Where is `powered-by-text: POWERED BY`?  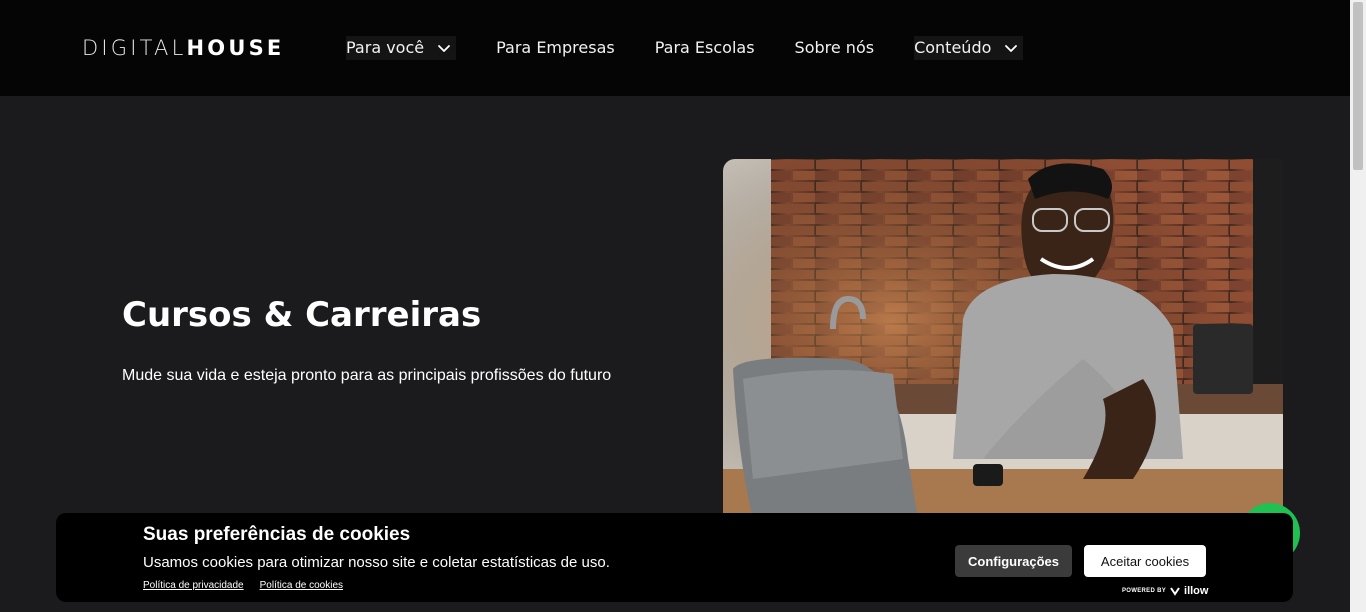 powered-by-text: POWERED BY is located at coordinates (1144, 591).